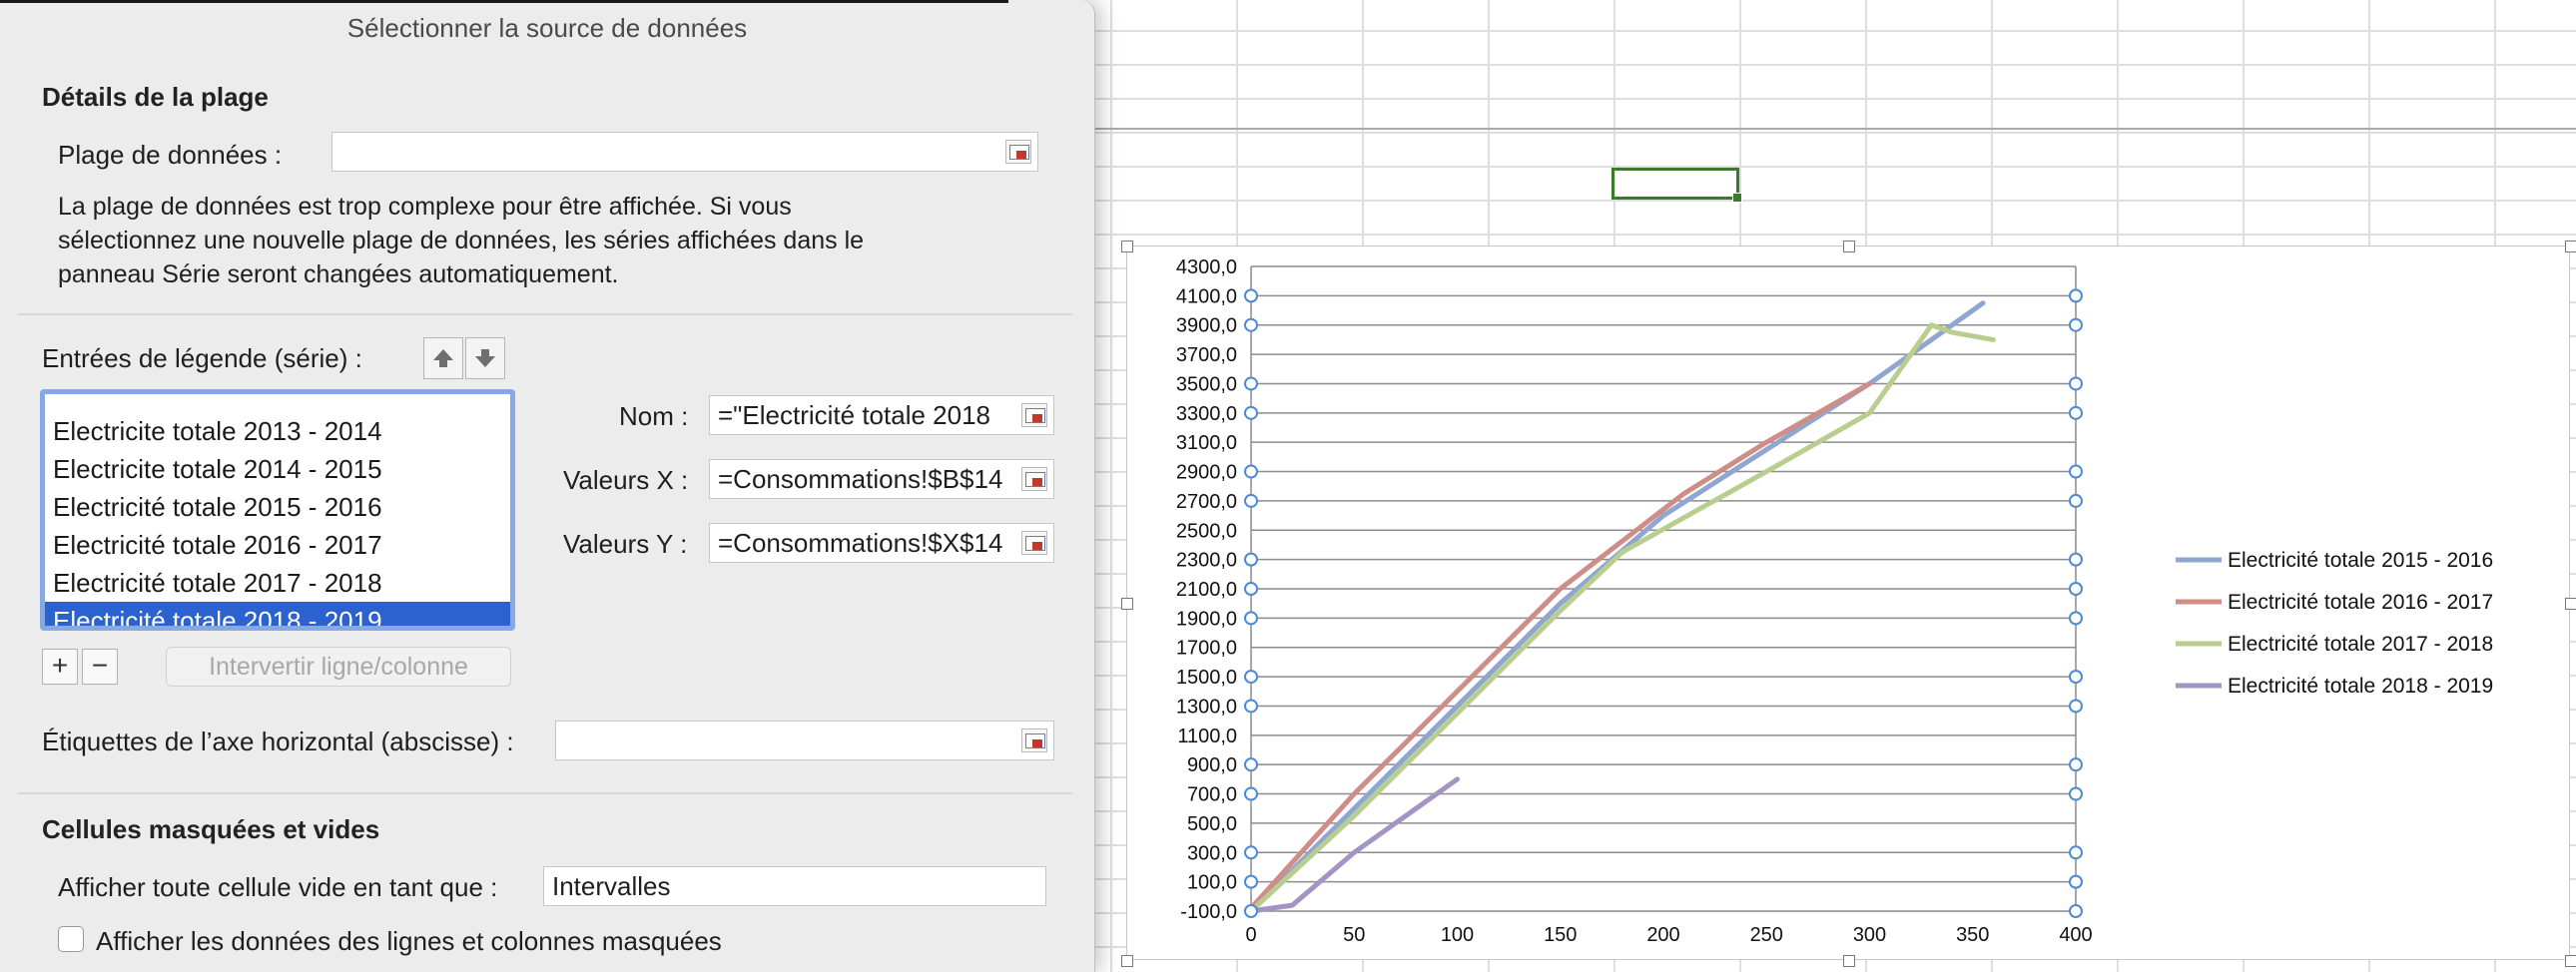 The image size is (2576, 972). What do you see at coordinates (2360, 644) in the screenshot?
I see `legend-label: Electricité totale 2017 - 2018` at bounding box center [2360, 644].